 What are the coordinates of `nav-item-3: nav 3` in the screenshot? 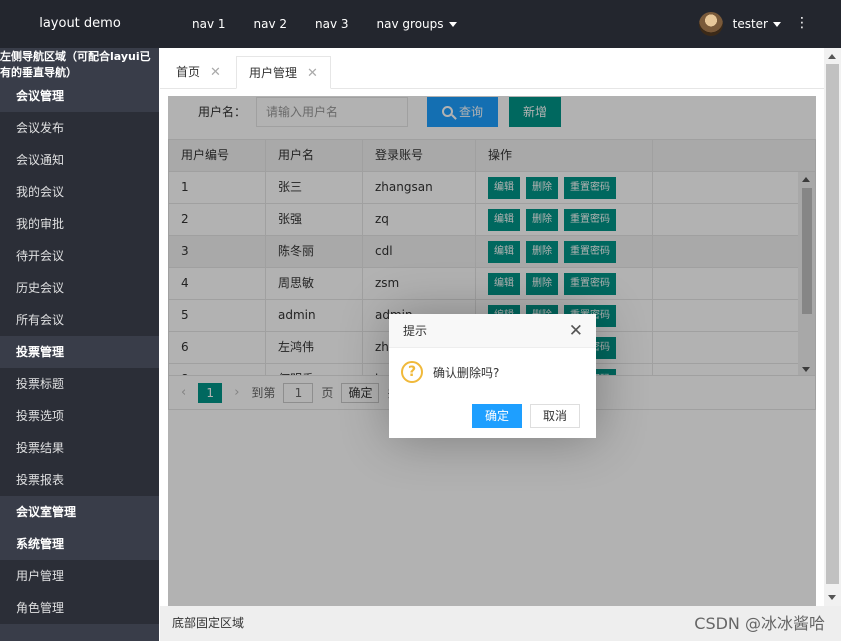 It's located at (332, 24).